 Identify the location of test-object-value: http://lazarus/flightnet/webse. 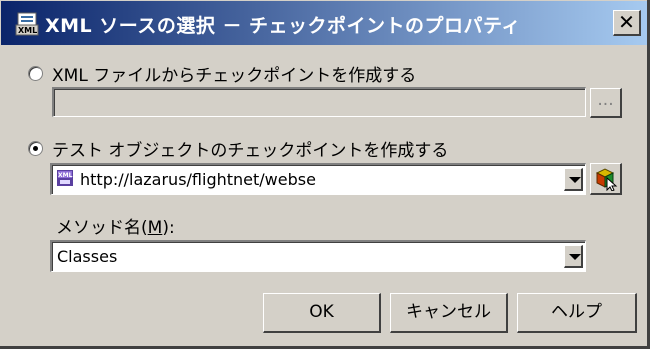
(198, 179).